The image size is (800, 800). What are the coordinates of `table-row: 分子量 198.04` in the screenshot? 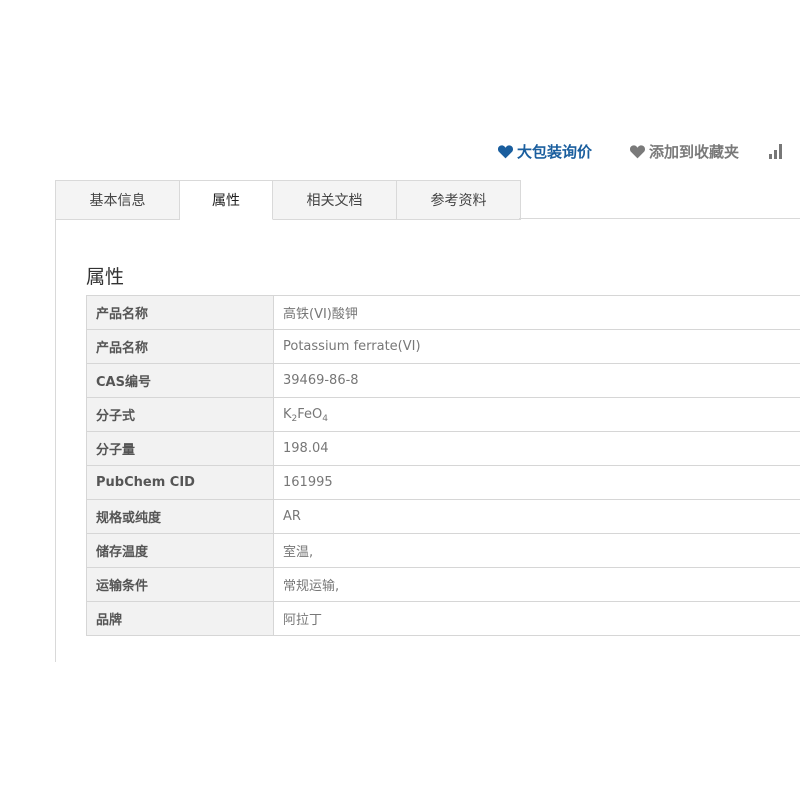 It's located at (443, 448).